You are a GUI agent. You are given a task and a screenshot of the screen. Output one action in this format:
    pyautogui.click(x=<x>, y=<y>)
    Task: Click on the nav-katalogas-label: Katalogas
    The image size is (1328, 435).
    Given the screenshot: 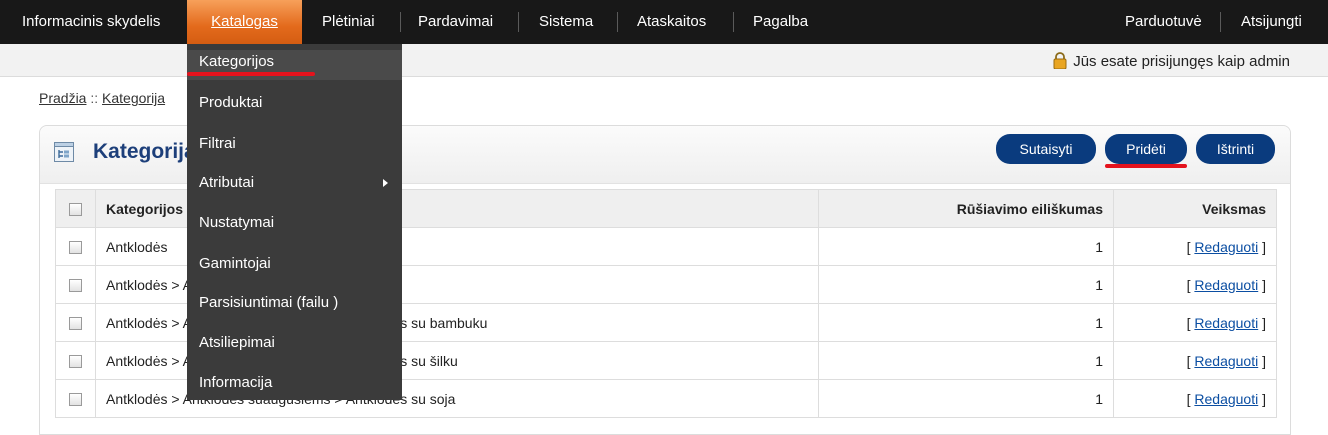 What is the action you would take?
    pyautogui.click(x=244, y=21)
    